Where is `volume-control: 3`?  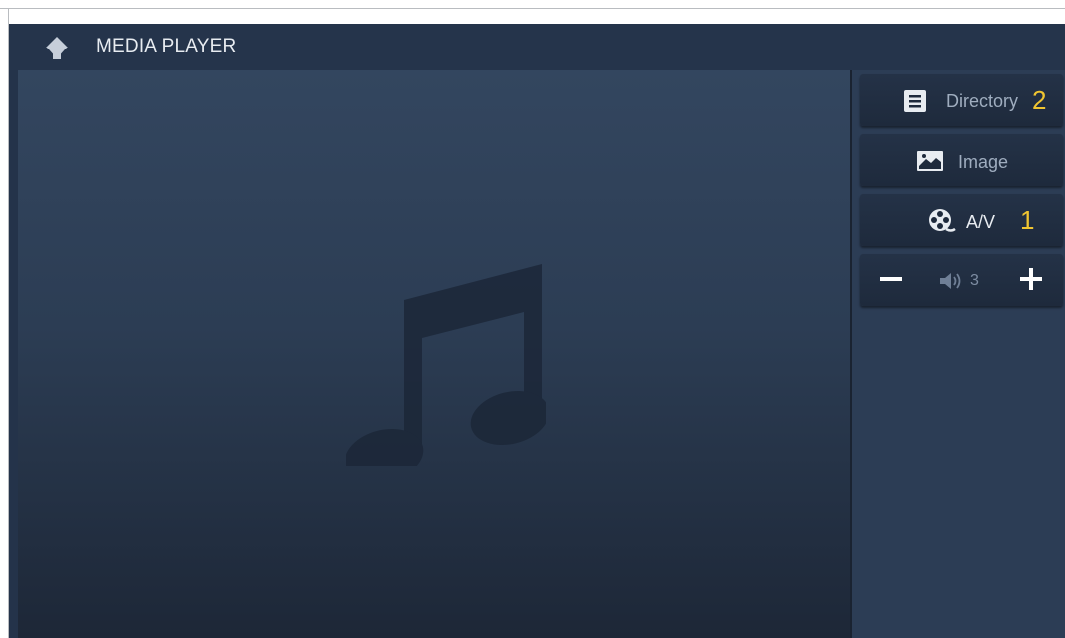
volume-control: 3 is located at coordinates (961, 280).